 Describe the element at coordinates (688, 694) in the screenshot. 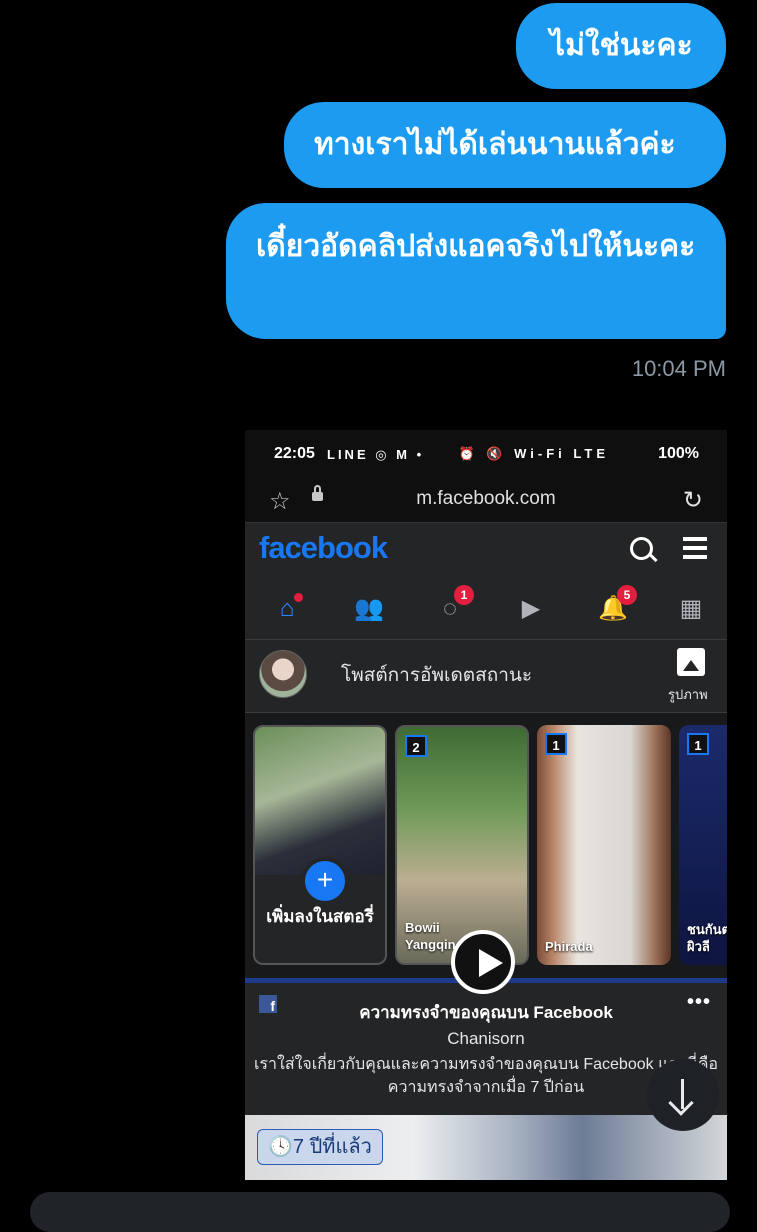

I see `photo-label: รูปภาพ` at that location.